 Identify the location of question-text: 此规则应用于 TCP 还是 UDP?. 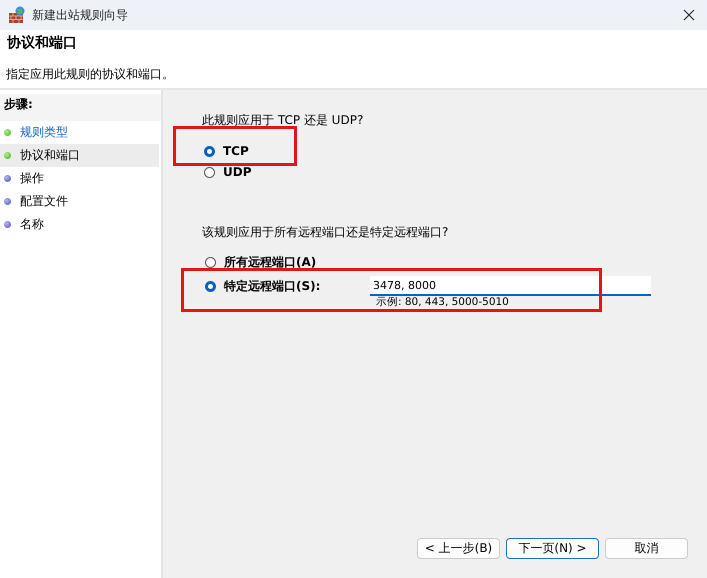
(283, 120).